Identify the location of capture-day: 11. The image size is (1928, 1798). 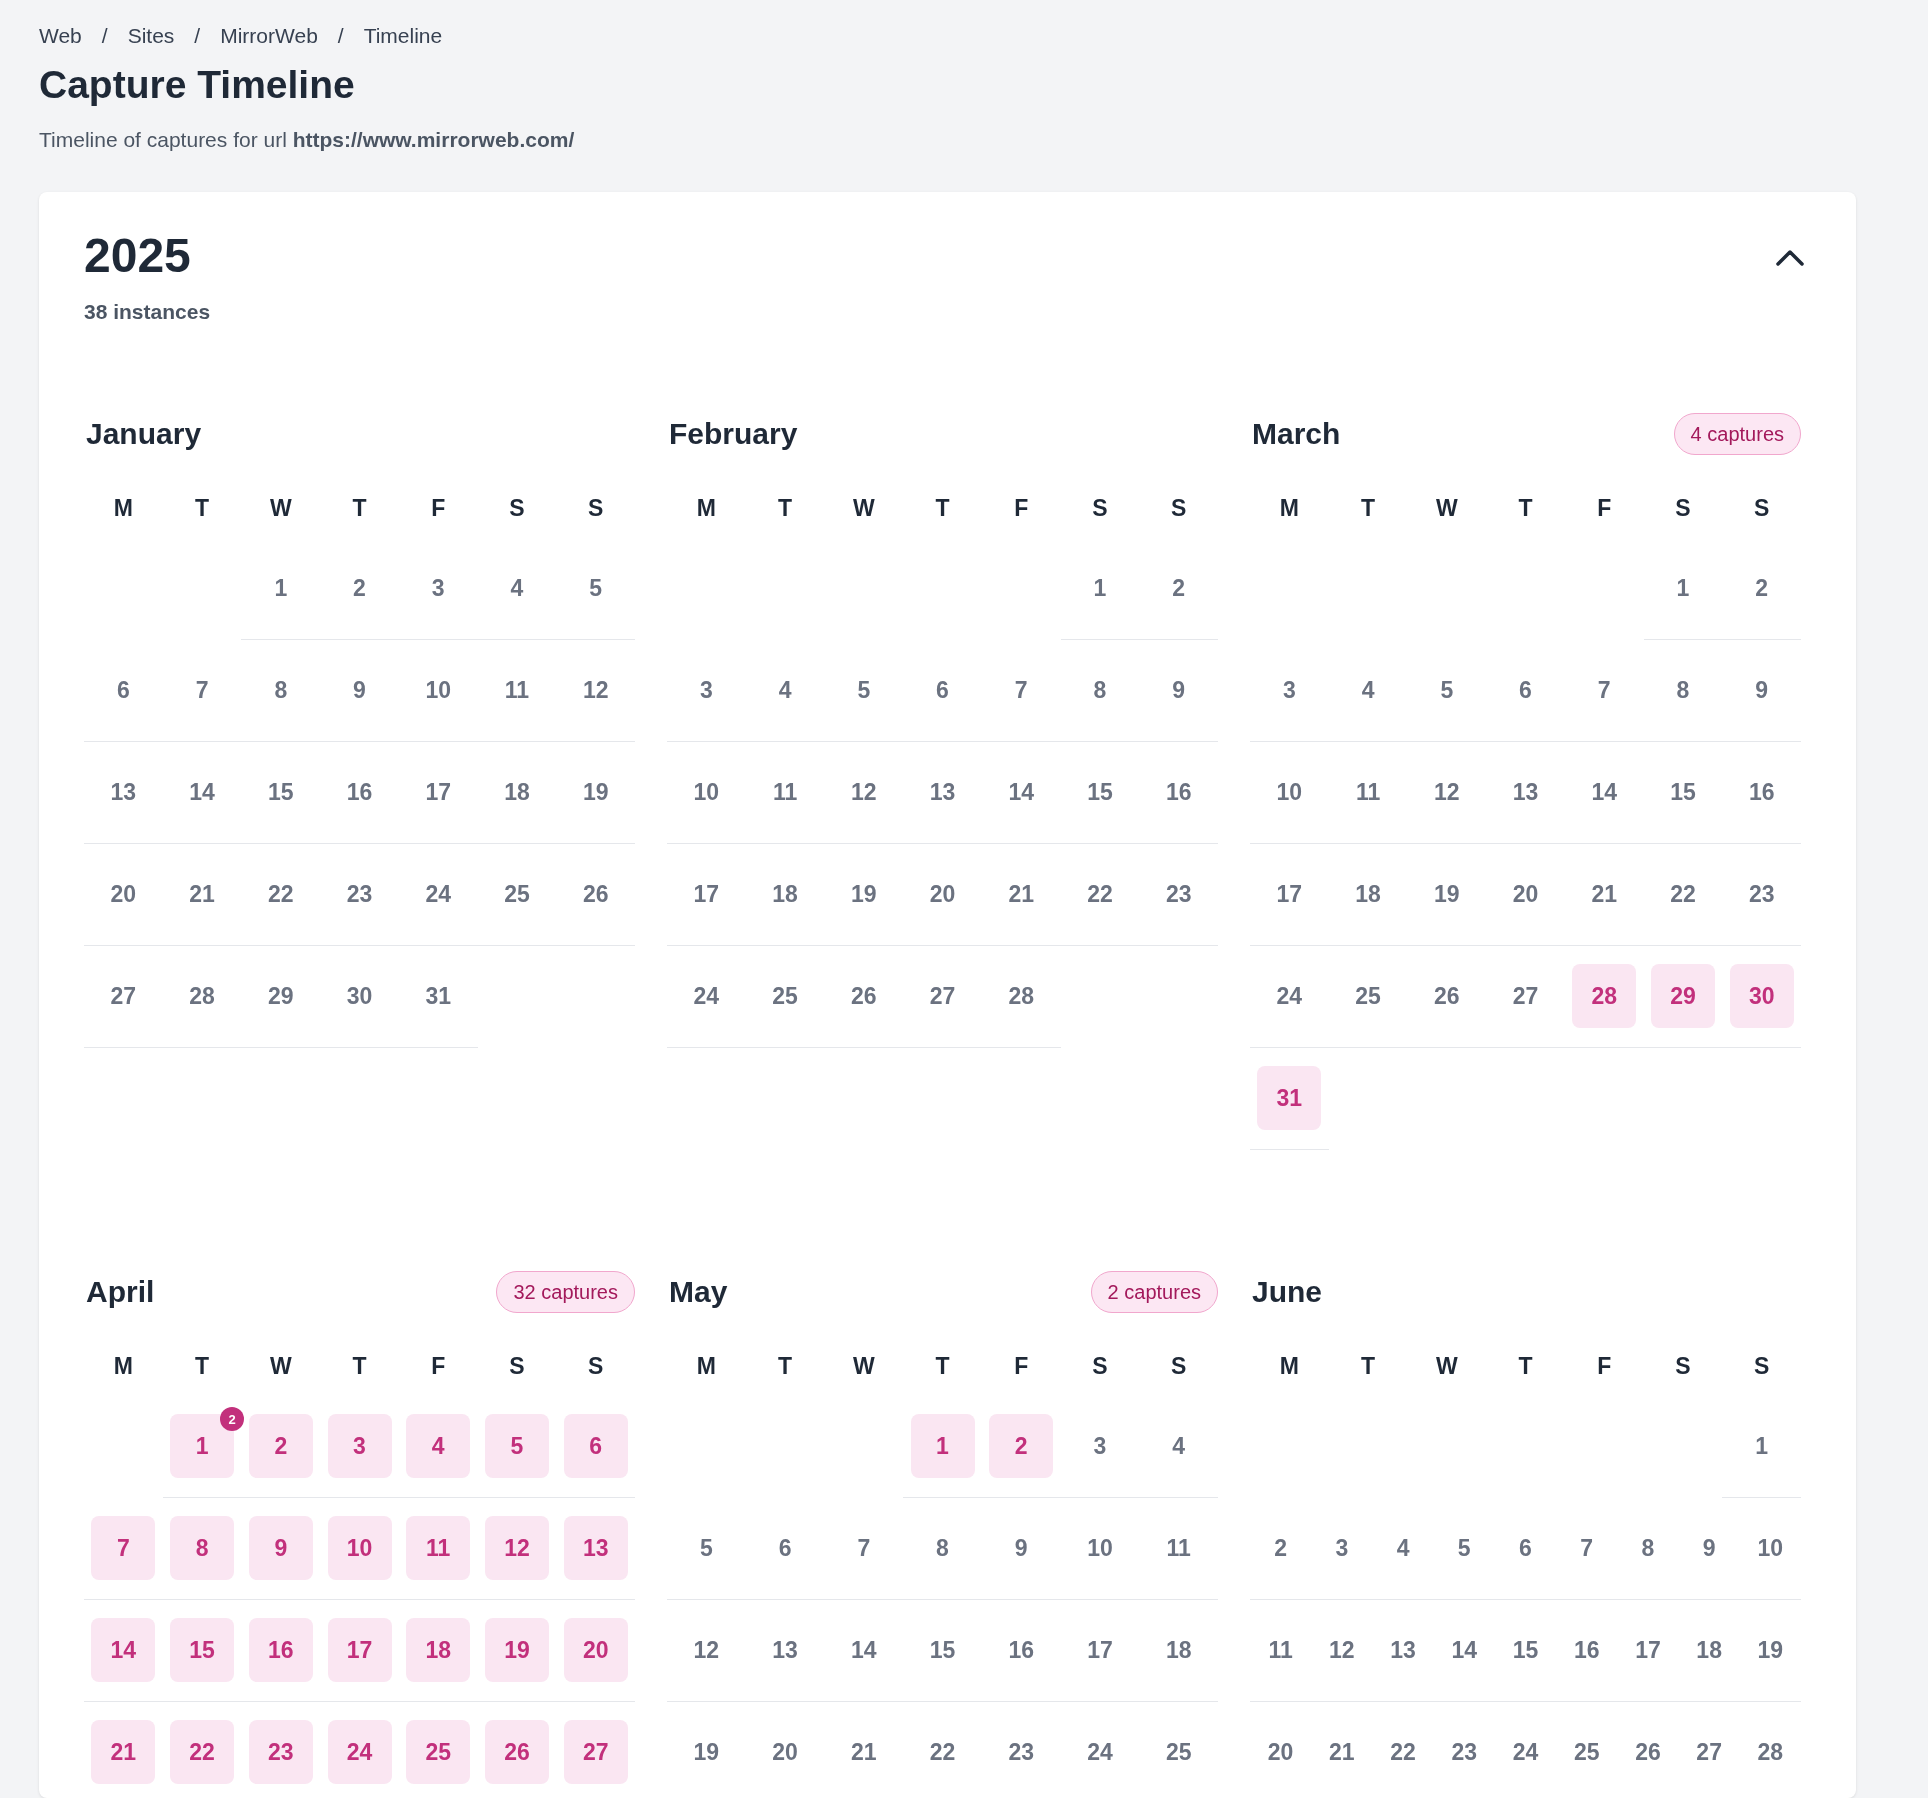
(438, 1548).